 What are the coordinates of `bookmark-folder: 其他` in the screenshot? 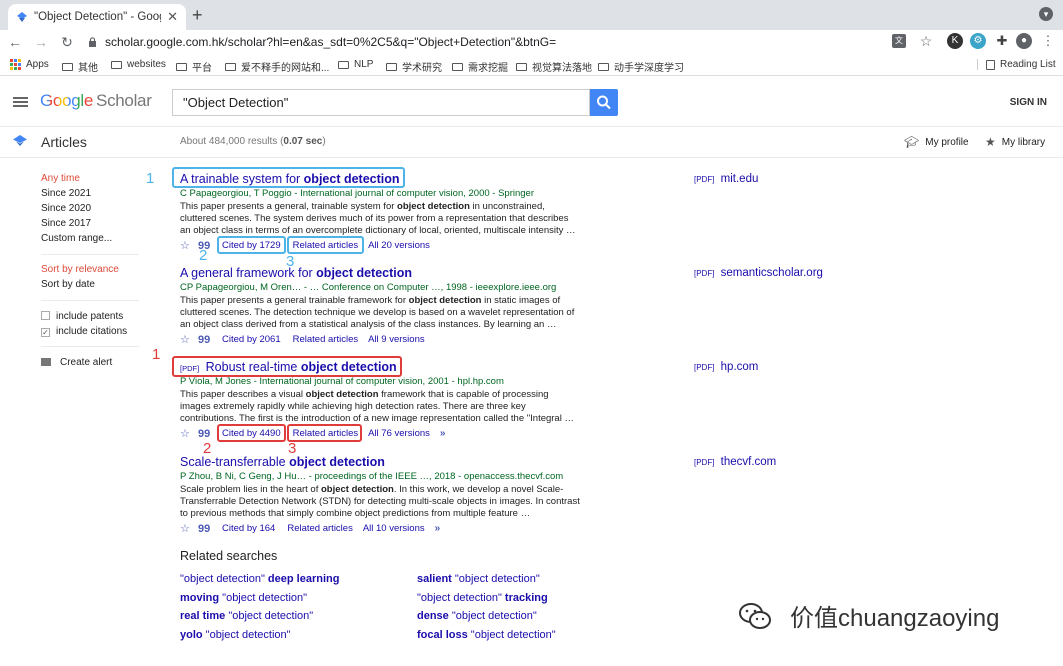 It's located at (80, 66).